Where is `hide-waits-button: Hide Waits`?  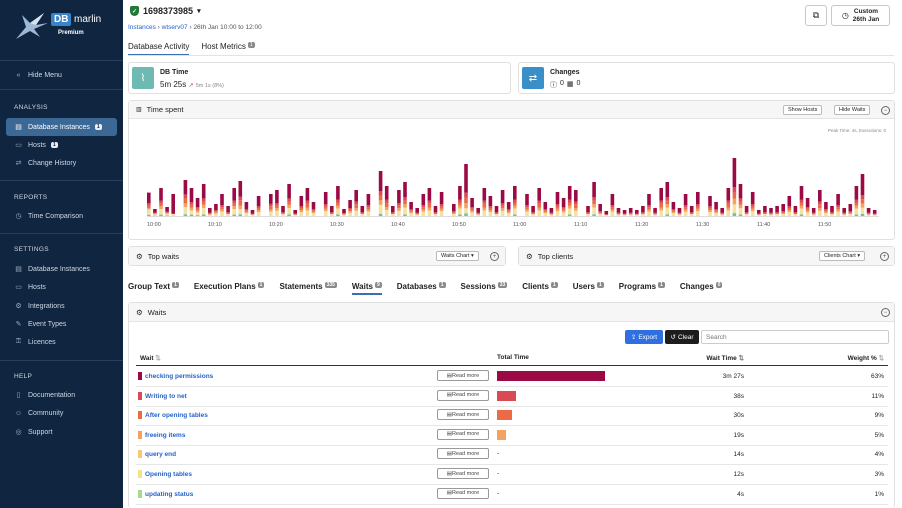
hide-waits-button: Hide Waits is located at coordinates (852, 110).